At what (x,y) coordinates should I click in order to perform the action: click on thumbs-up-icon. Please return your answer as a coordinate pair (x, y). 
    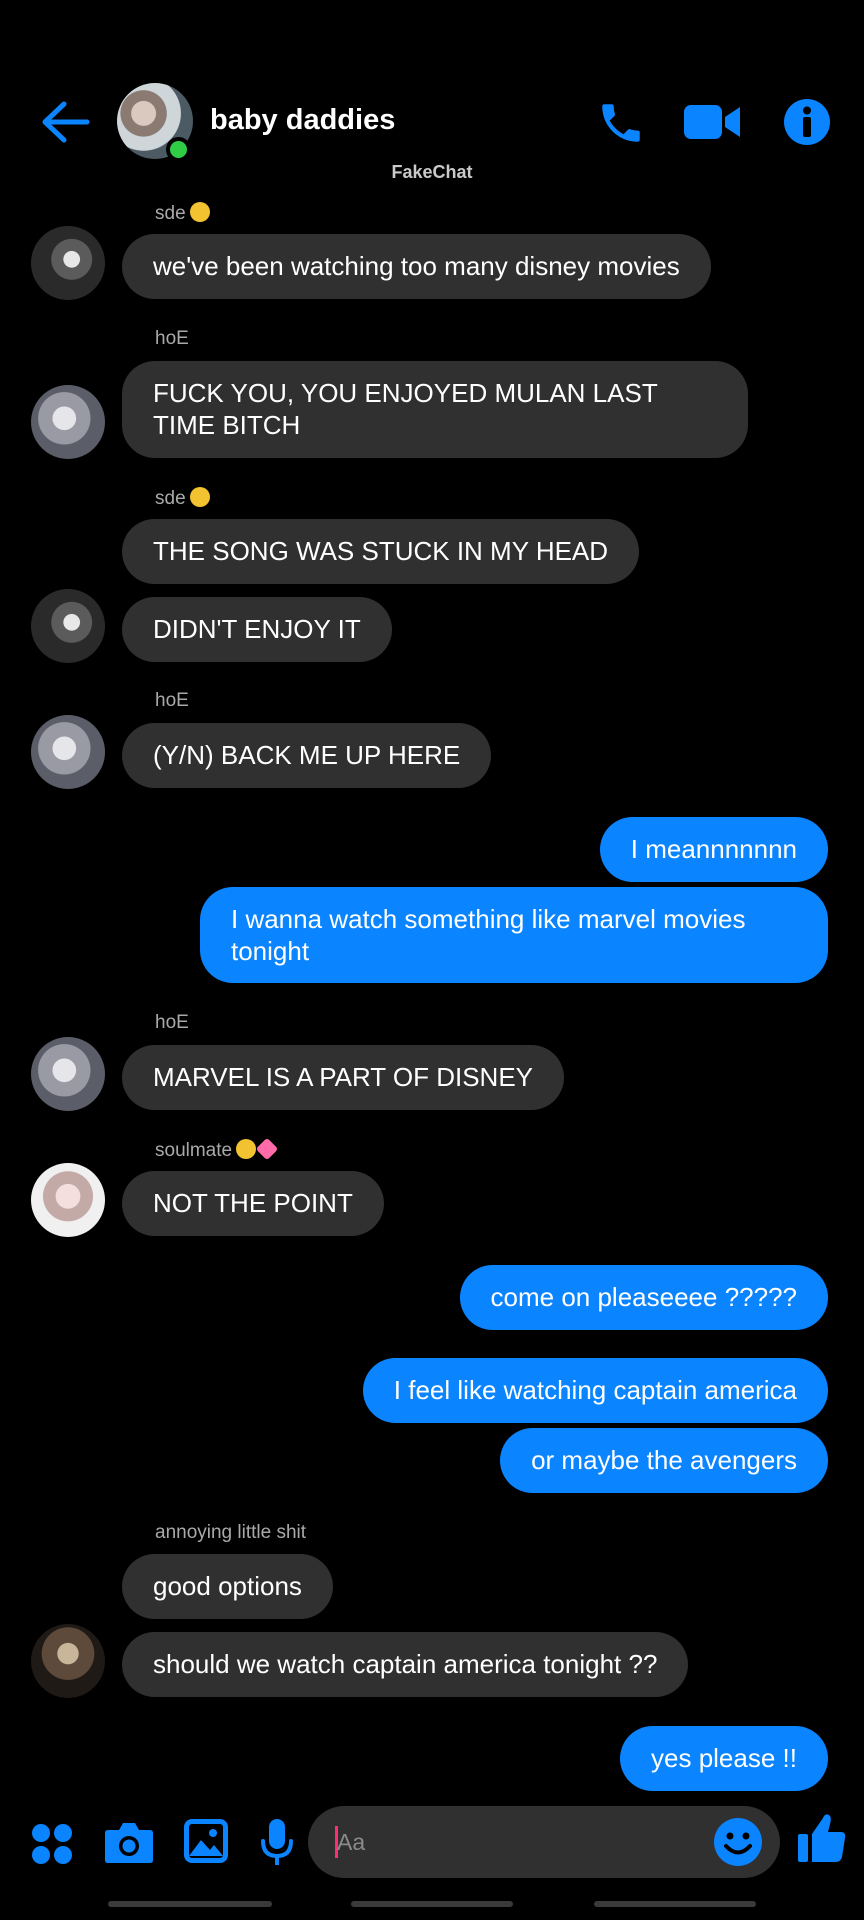
    Looking at the image, I should click on (822, 1838).